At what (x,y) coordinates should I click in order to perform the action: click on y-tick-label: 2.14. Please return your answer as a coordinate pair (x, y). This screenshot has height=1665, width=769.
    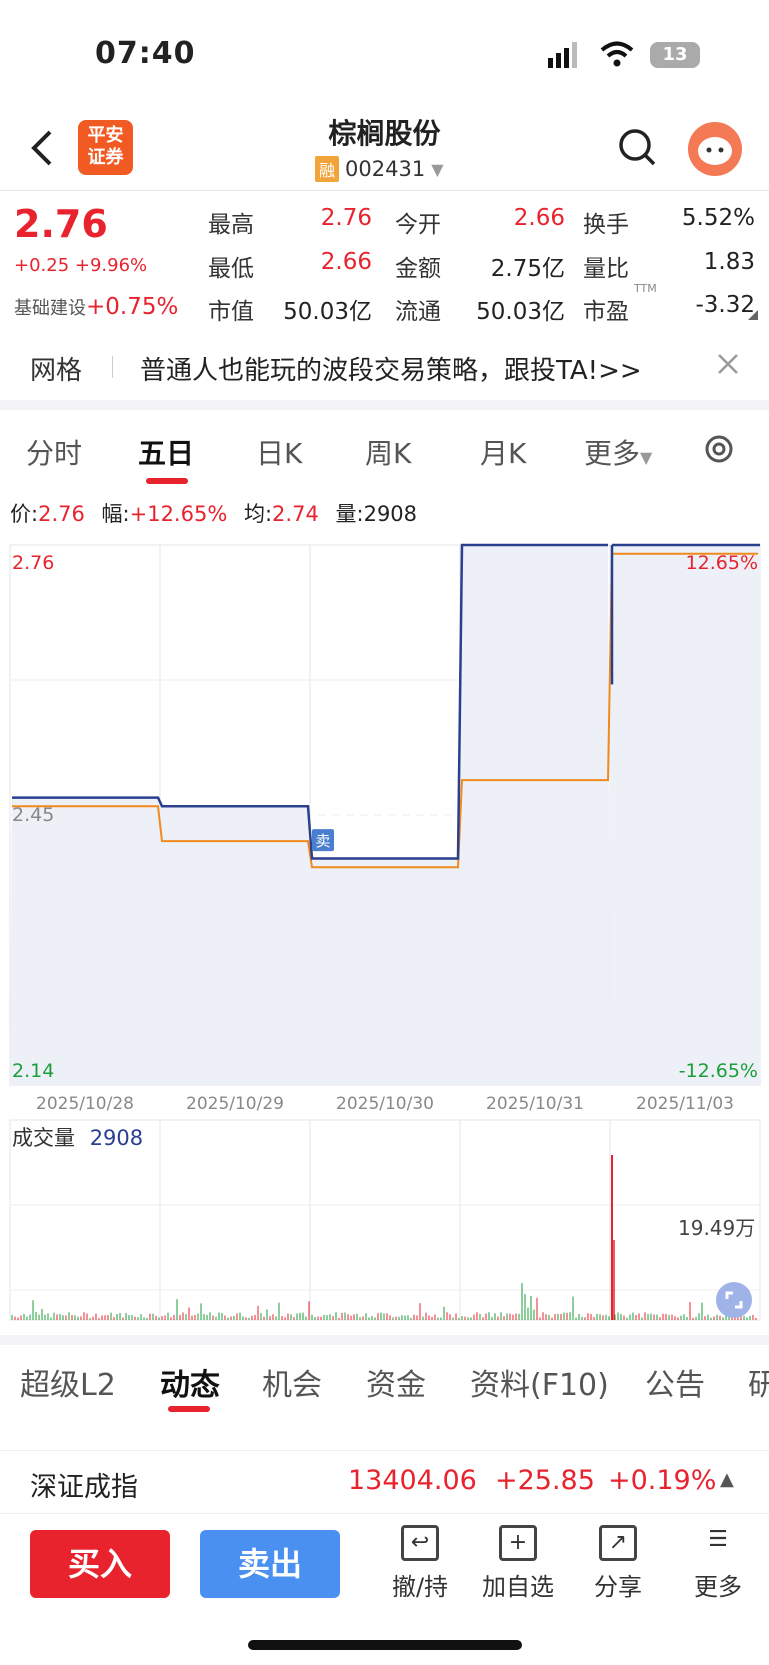
    Looking at the image, I should click on (33, 1071).